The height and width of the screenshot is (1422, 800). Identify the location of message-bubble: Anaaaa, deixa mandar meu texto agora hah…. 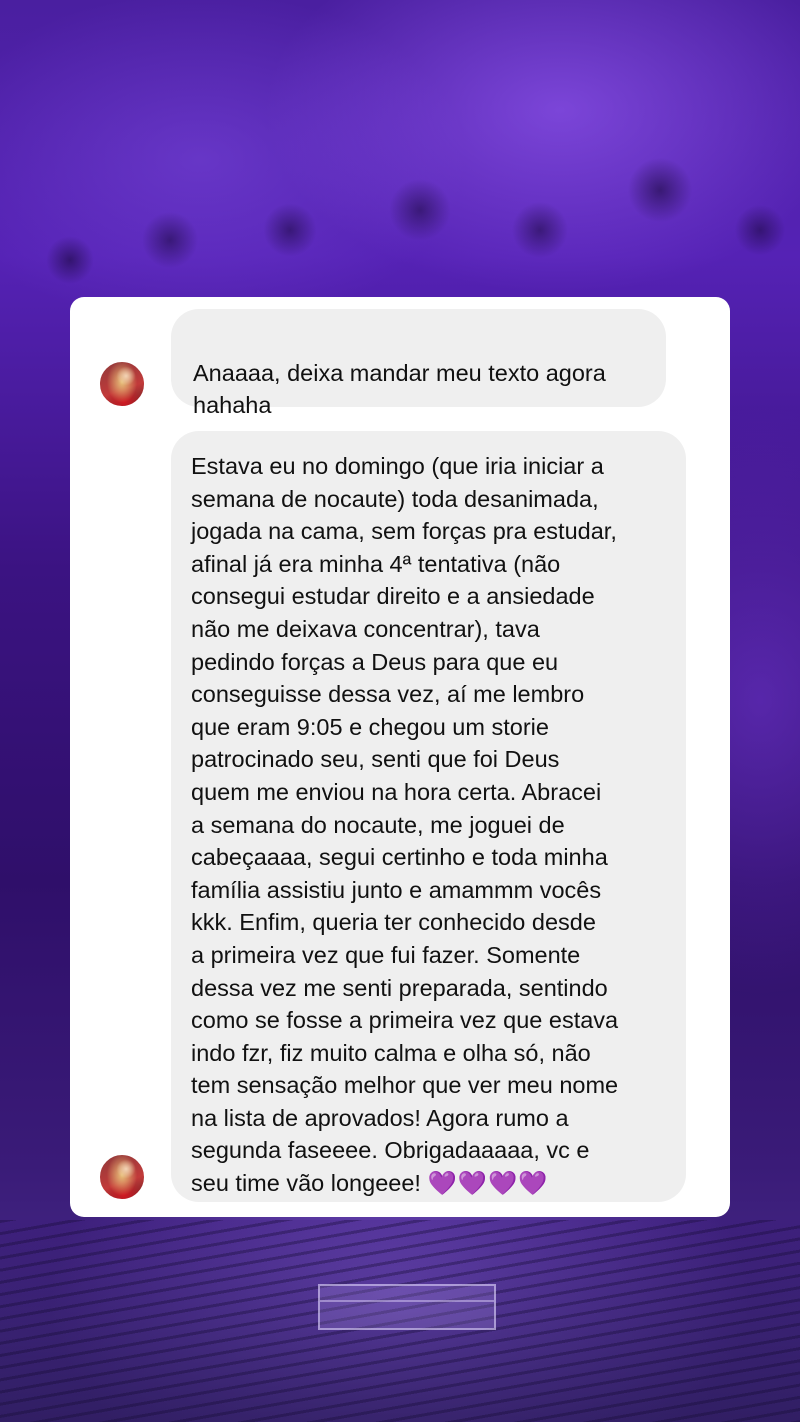
(418, 363).